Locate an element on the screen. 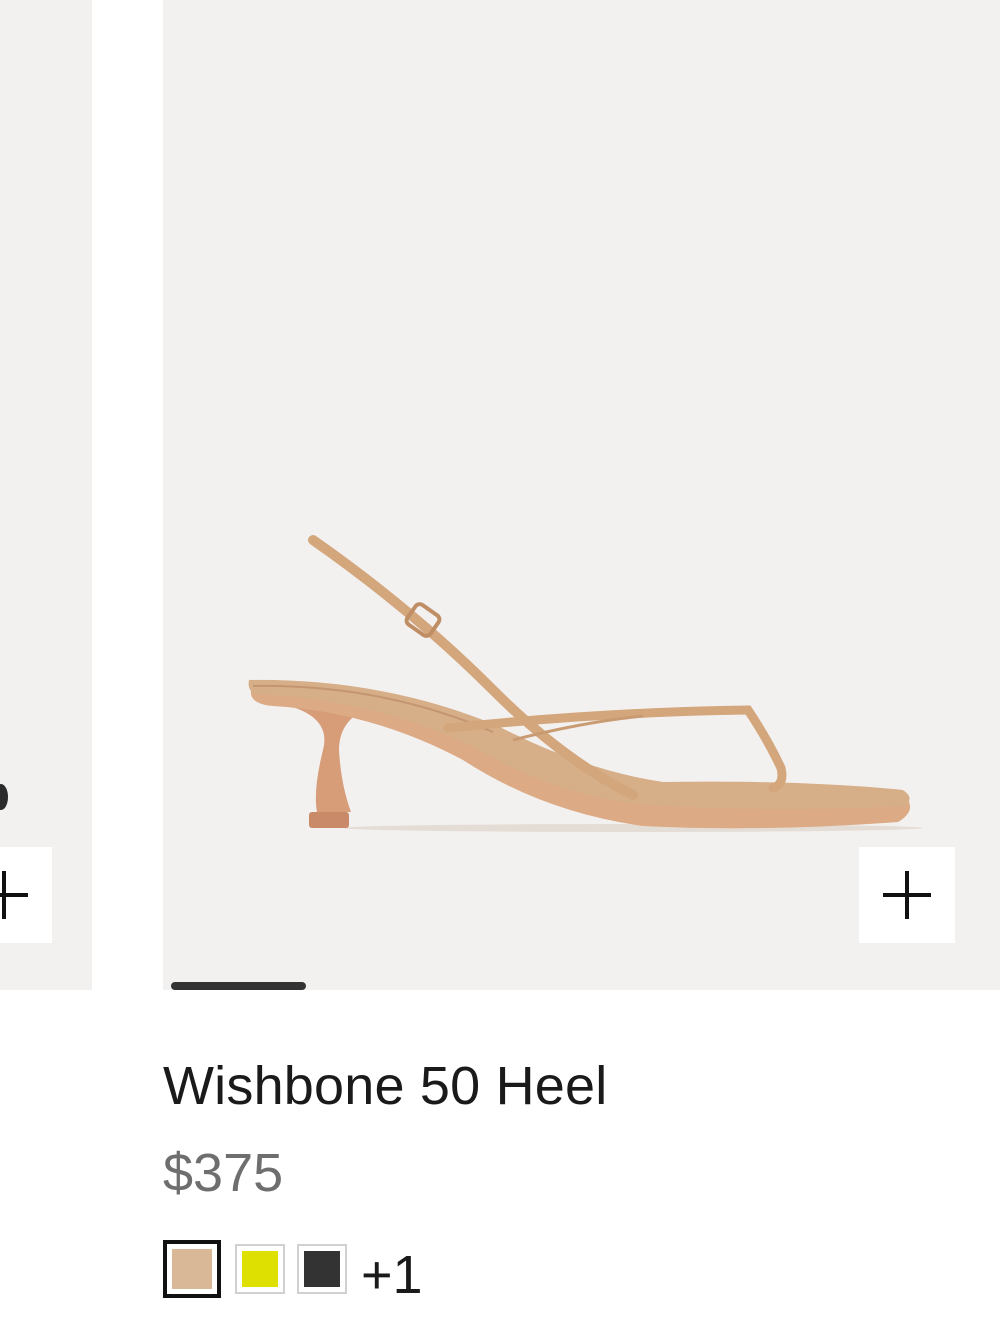 This screenshot has width=1000, height=1333. product-name: Wishbone 50 Heel is located at coordinates (385, 1086).